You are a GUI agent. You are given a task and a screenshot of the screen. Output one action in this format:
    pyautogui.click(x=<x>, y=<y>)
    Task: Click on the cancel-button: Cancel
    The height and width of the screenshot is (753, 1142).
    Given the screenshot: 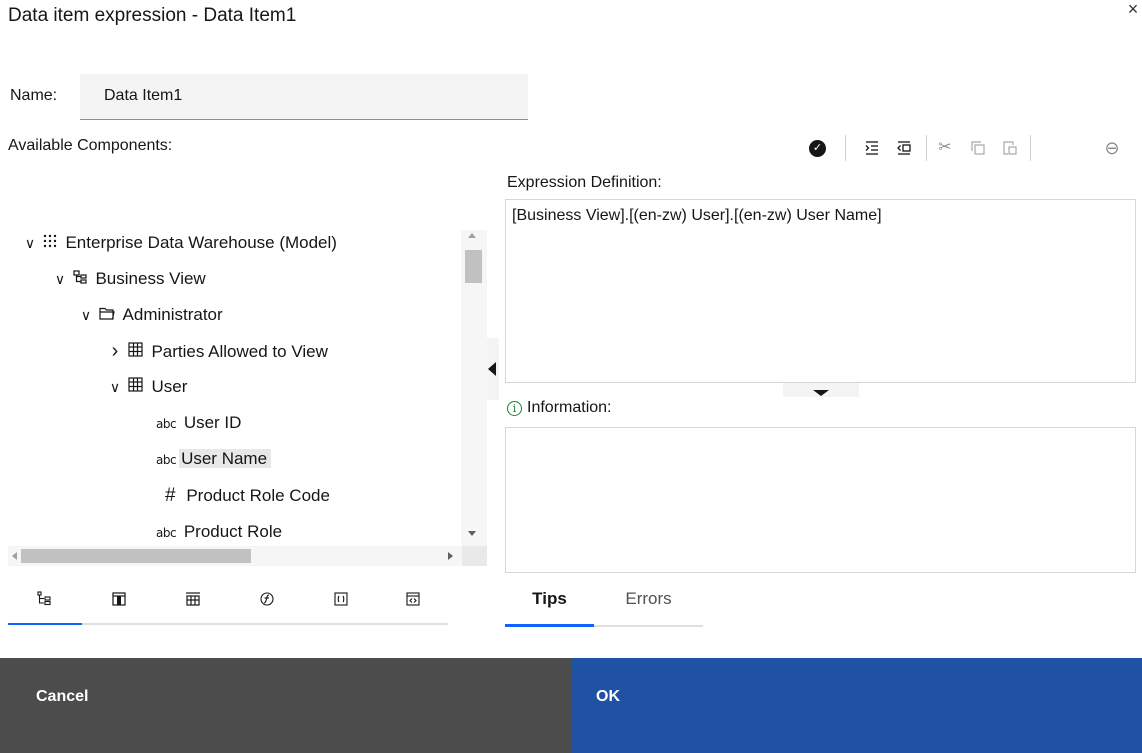 What is the action you would take?
    pyautogui.click(x=286, y=705)
    